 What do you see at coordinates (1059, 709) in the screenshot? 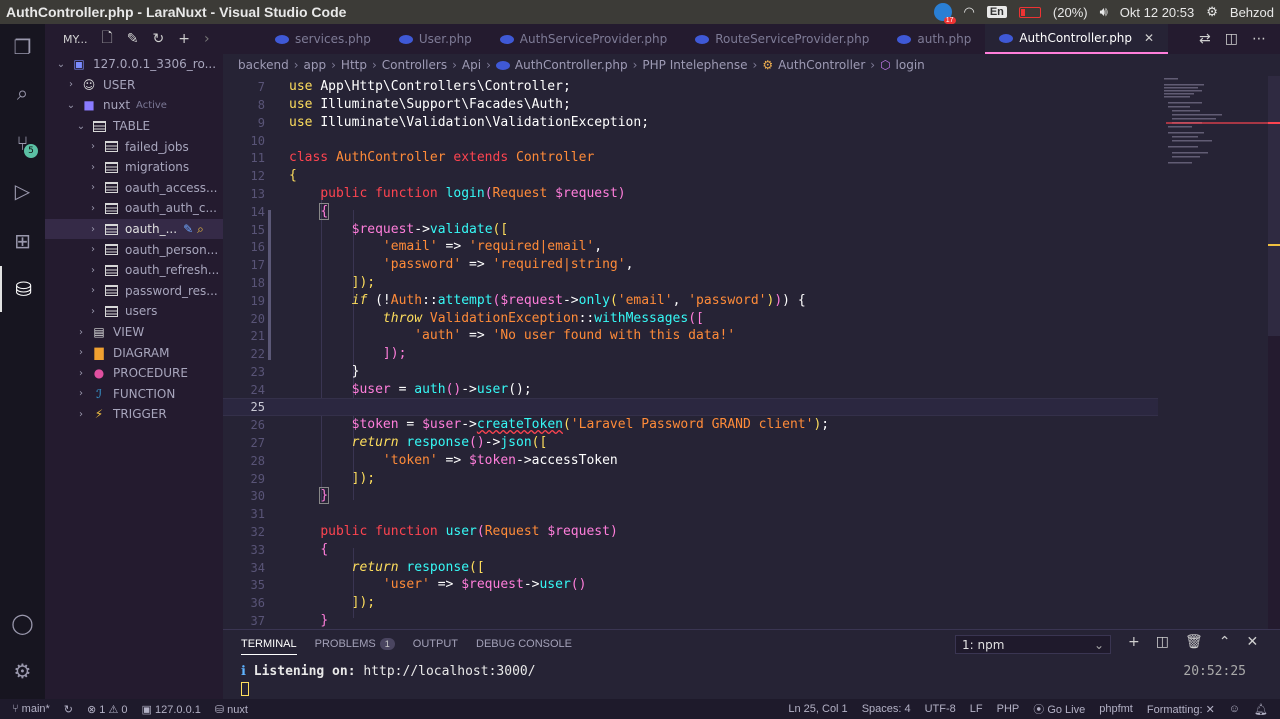
I see `go-live-item: ⦿ Go Live` at bounding box center [1059, 709].